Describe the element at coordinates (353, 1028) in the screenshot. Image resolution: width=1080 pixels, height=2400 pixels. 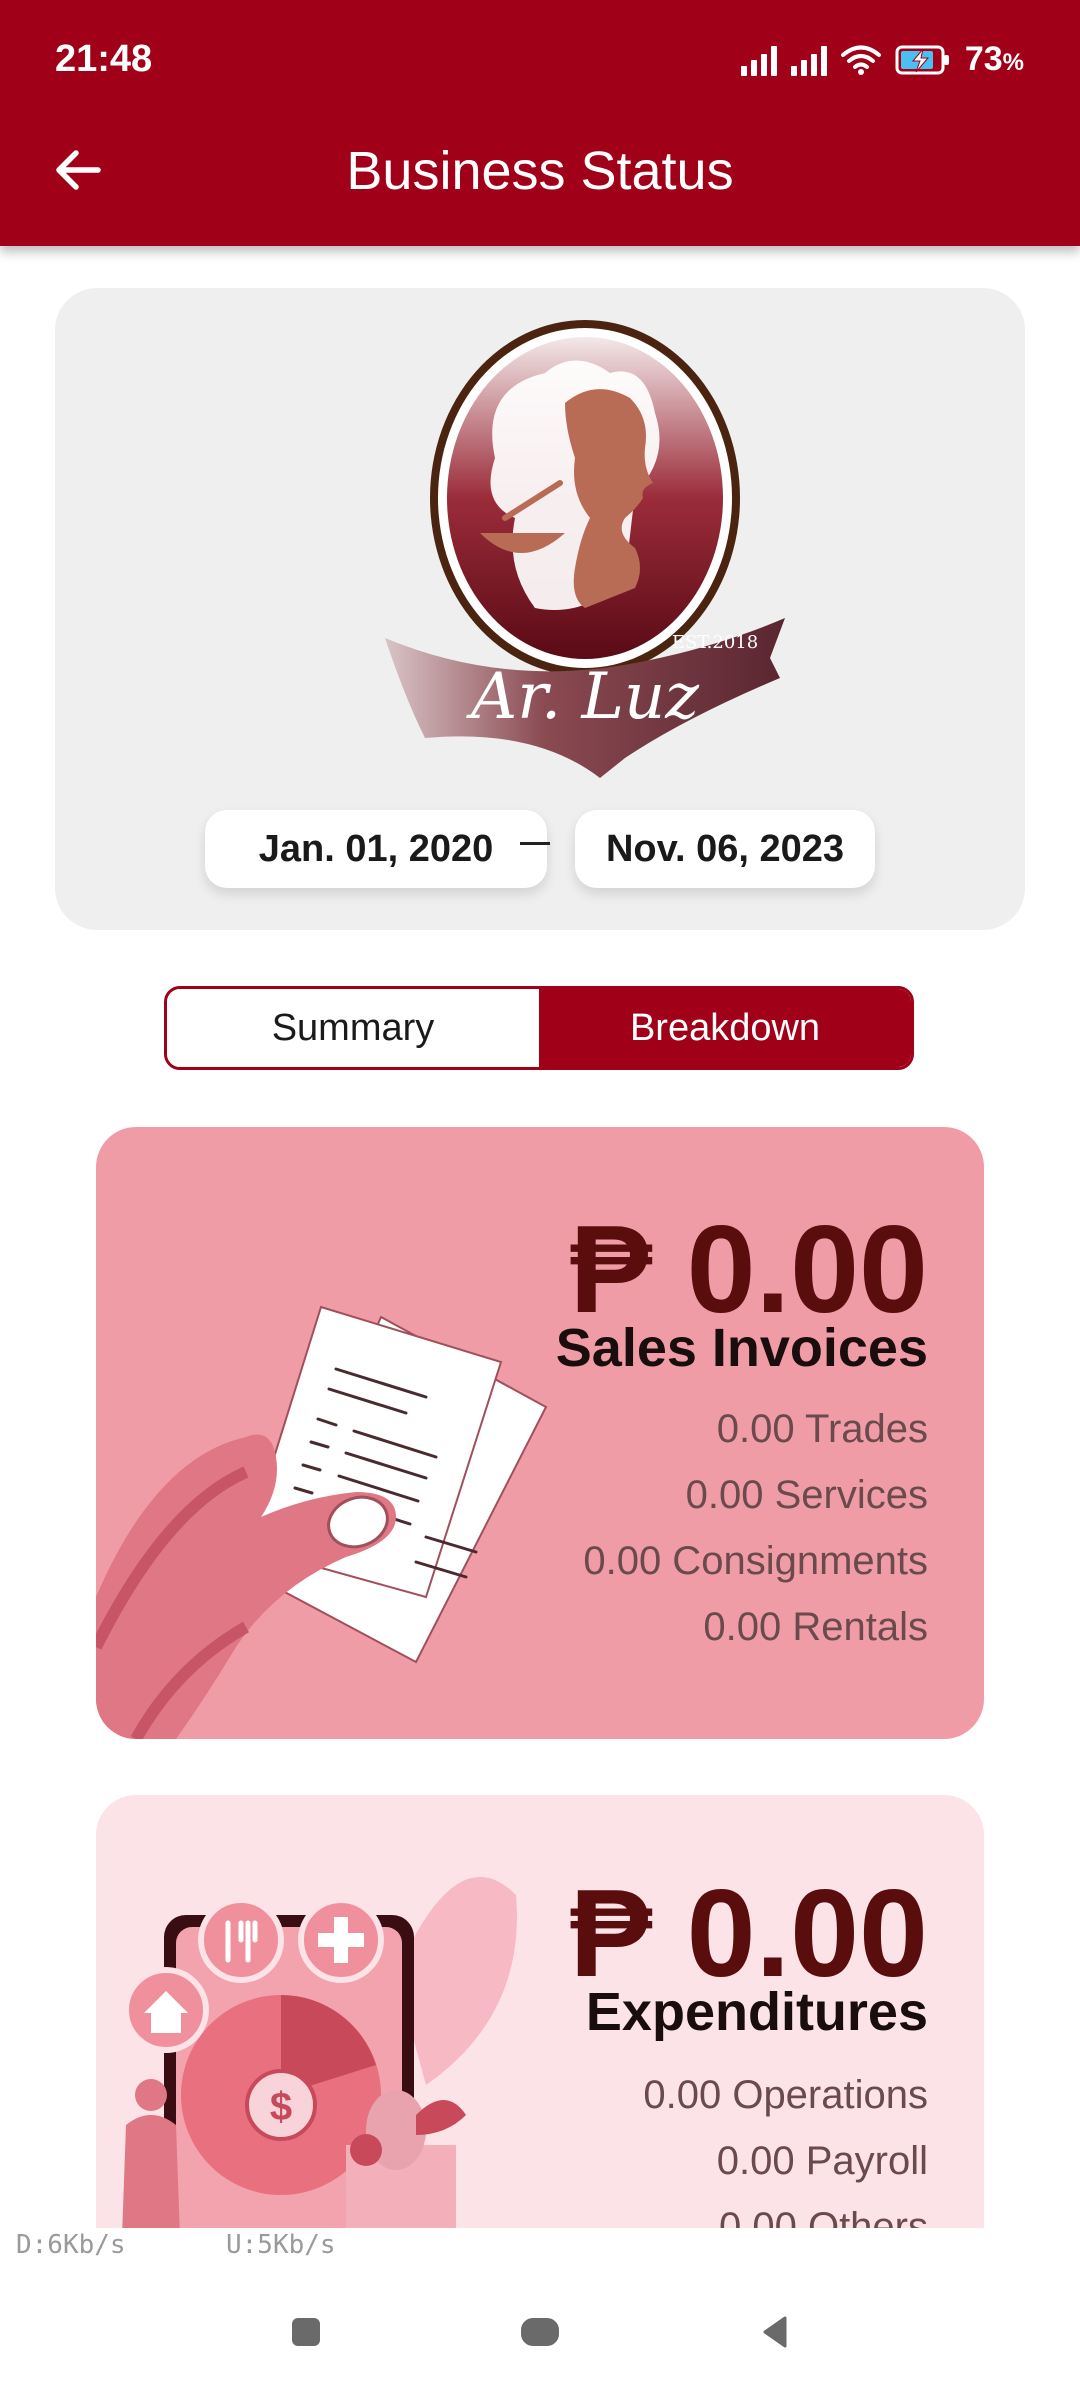
I see `tab-summary: Summary` at that location.